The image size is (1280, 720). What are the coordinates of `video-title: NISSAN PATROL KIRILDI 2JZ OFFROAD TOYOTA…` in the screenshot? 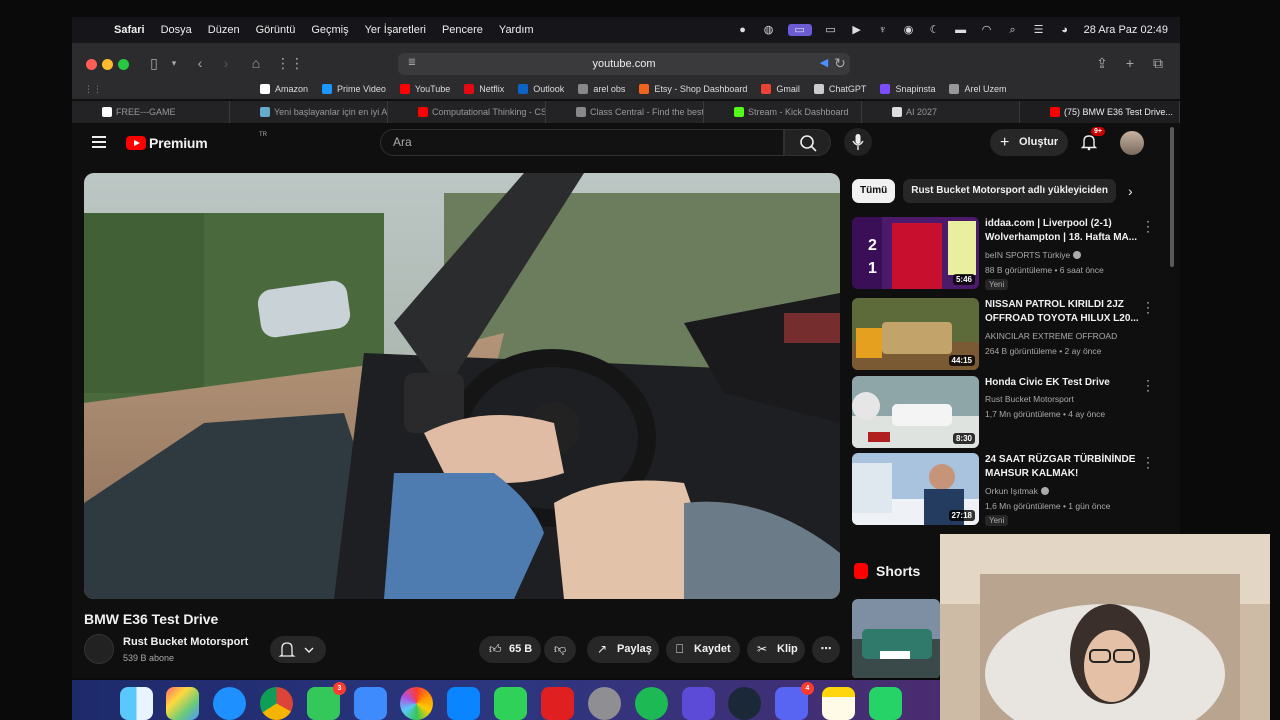 It's located at (1064, 312).